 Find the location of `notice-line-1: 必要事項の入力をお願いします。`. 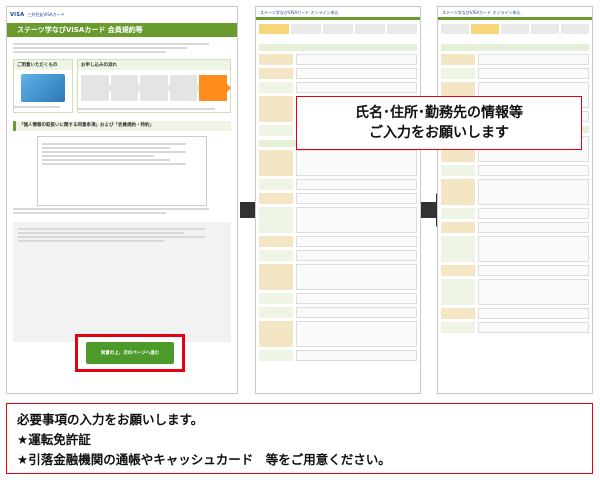

notice-line-1: 必要事項の入力をお願いします。 is located at coordinates (110, 419).